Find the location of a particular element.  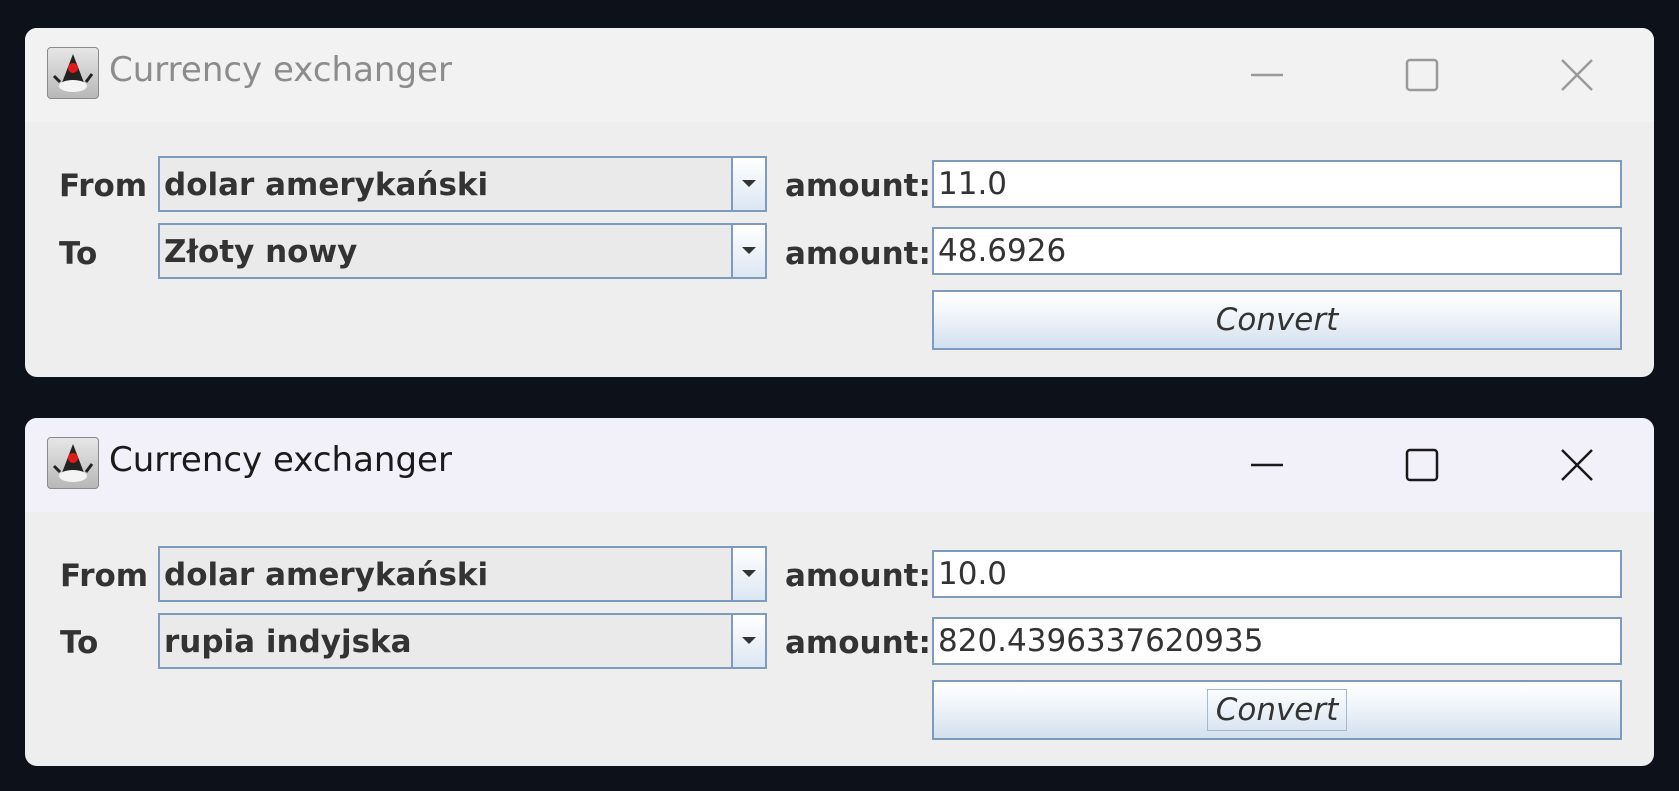

to-currency-select: Złoty nowy is located at coordinates (462, 251).